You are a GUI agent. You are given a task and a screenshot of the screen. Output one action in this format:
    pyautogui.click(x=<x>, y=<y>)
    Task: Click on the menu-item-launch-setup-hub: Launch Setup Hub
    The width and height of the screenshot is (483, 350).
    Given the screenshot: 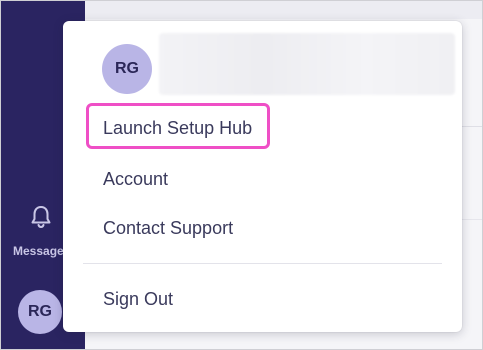 What is the action you would take?
    pyautogui.click(x=177, y=128)
    